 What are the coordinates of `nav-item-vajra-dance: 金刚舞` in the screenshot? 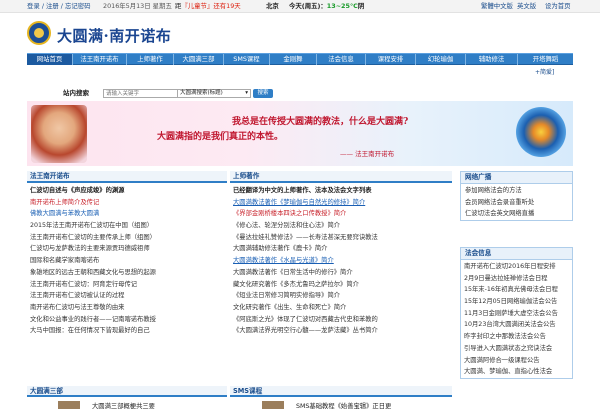 It's located at (293, 59).